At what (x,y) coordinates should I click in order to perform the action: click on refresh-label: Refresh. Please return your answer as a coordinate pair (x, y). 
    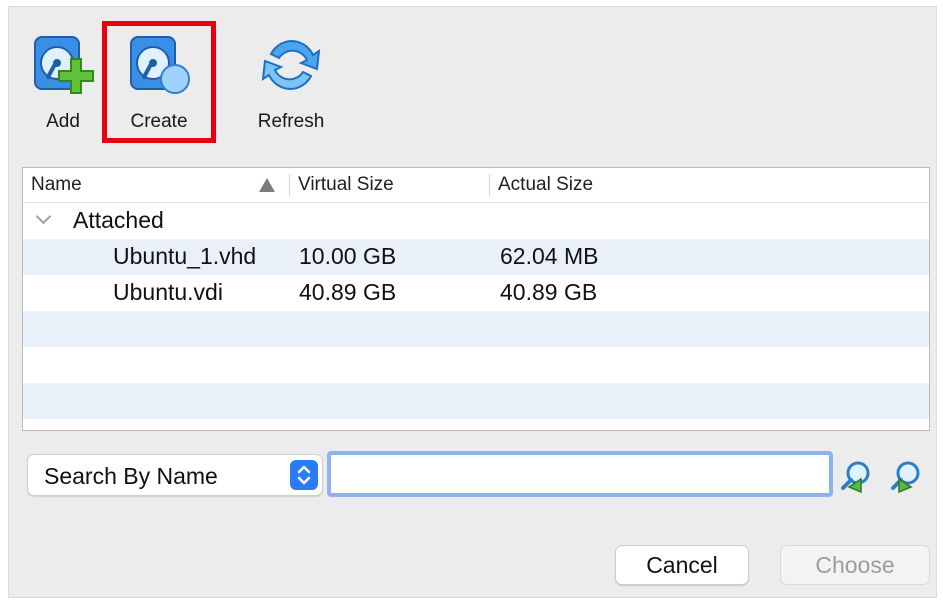
    Looking at the image, I should click on (291, 121).